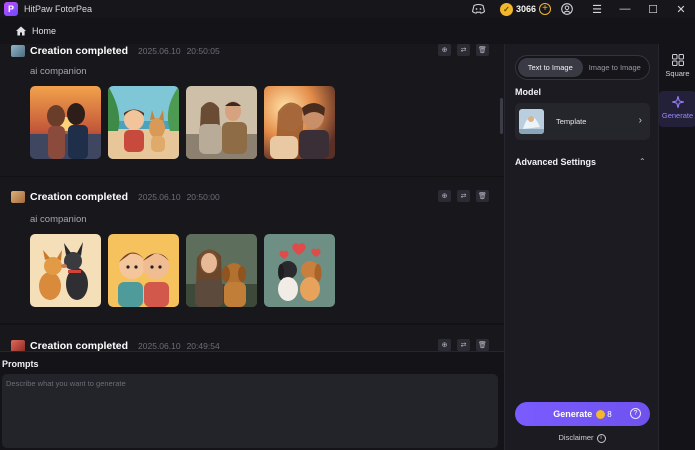 The image size is (695, 450). Describe the element at coordinates (528, 92) in the screenshot. I see `model-label: Model` at that location.